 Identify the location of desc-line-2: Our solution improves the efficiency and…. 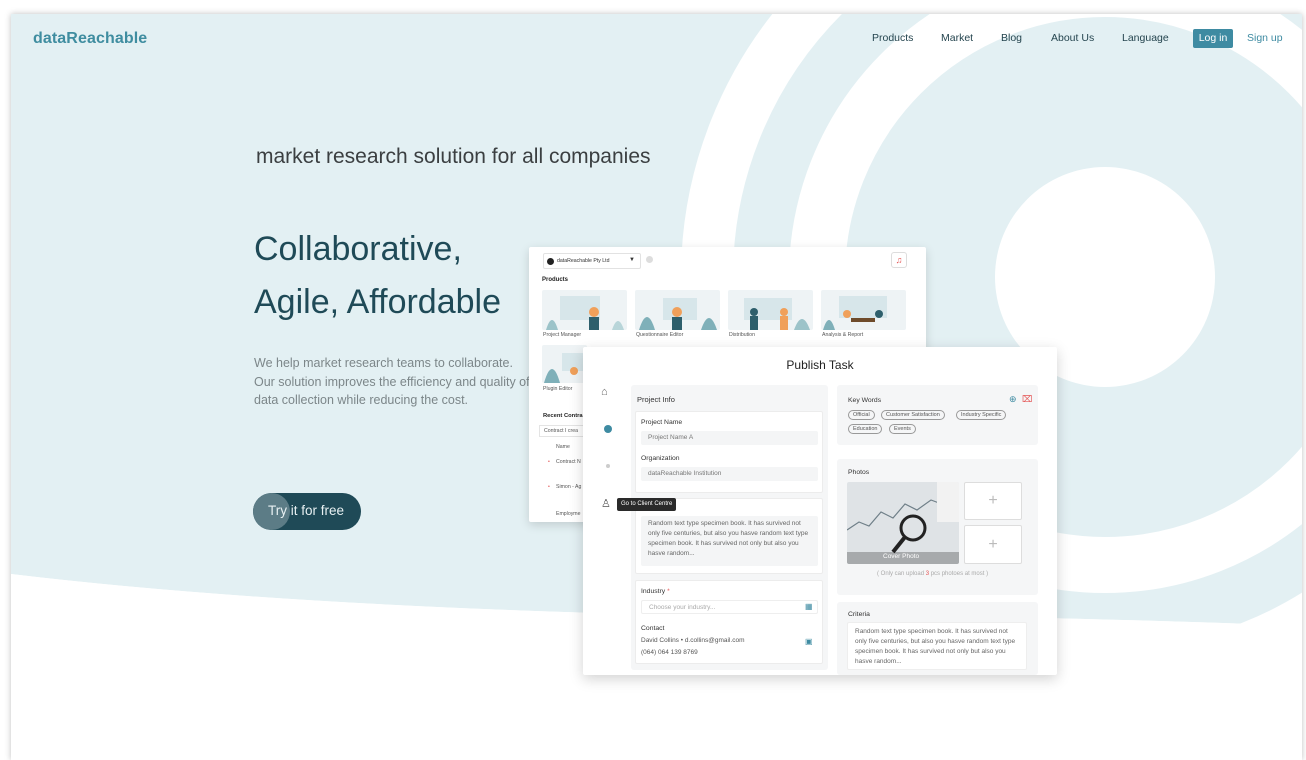
(392, 381).